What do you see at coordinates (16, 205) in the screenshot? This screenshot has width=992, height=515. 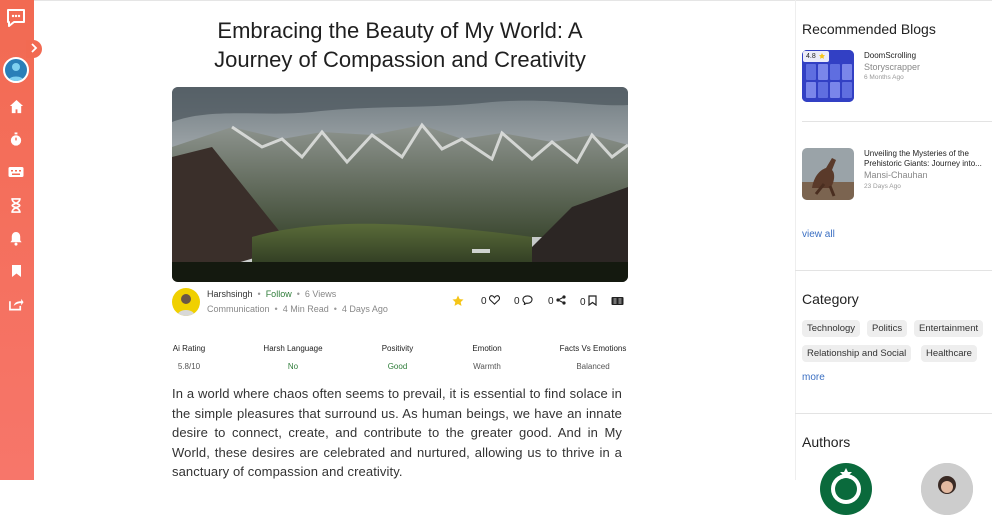 I see `hourglass-icon` at bounding box center [16, 205].